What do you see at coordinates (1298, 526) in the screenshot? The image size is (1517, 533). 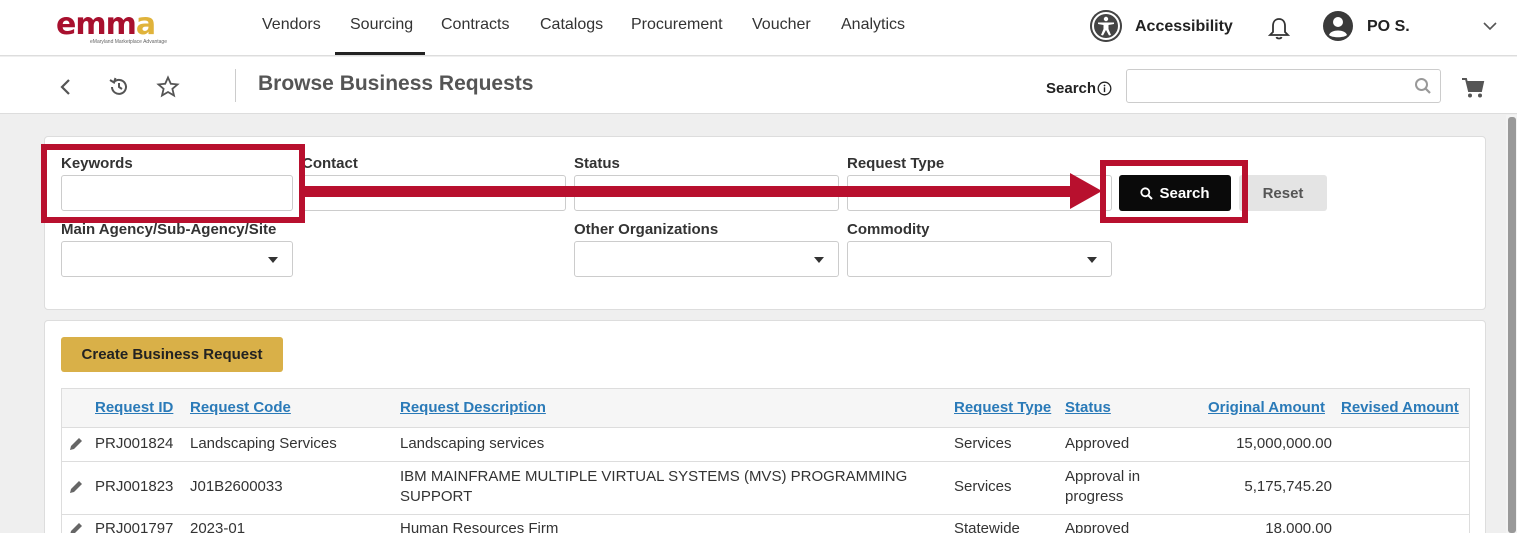 I see `table-cell-original-amount: 18,000.00` at bounding box center [1298, 526].